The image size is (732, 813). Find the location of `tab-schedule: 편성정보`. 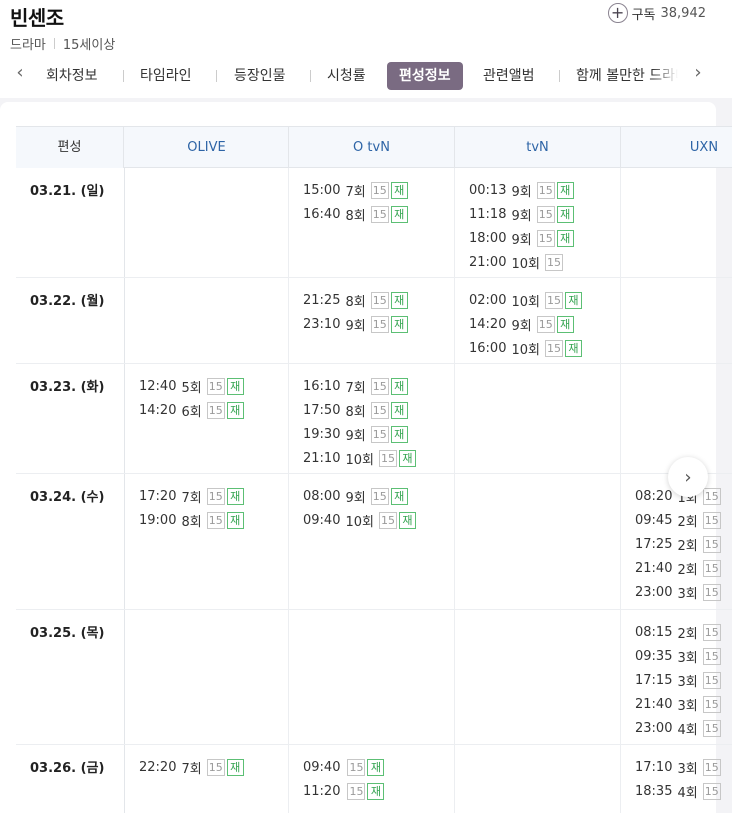

tab-schedule: 편성정보 is located at coordinates (425, 76).